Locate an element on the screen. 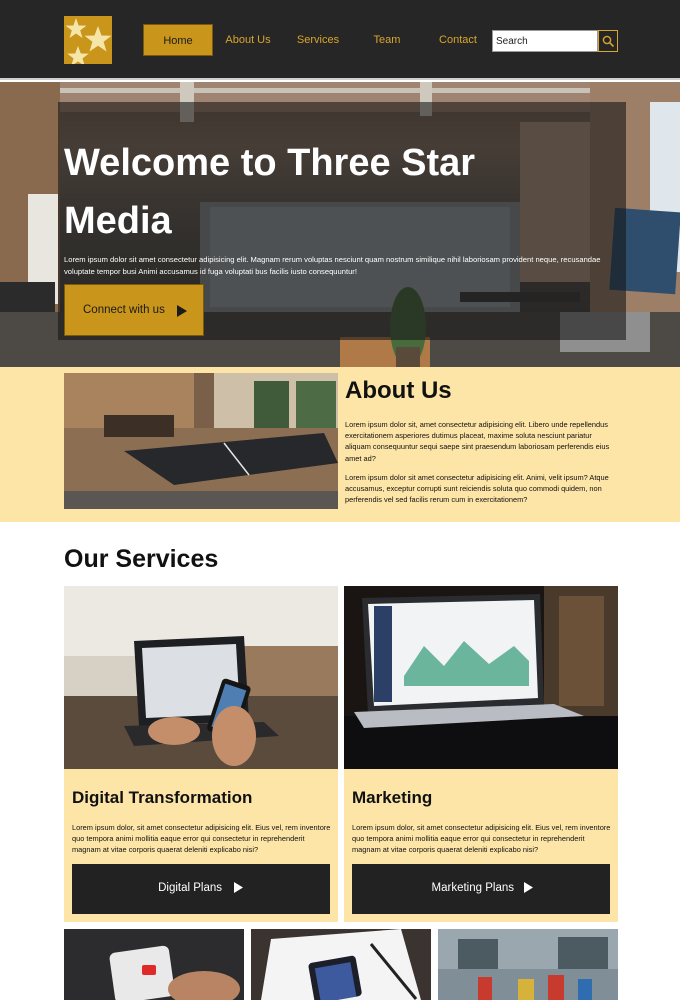 The width and height of the screenshot is (680, 1000). site-header: Home About Us Services Team Contact is located at coordinates (340, 40).